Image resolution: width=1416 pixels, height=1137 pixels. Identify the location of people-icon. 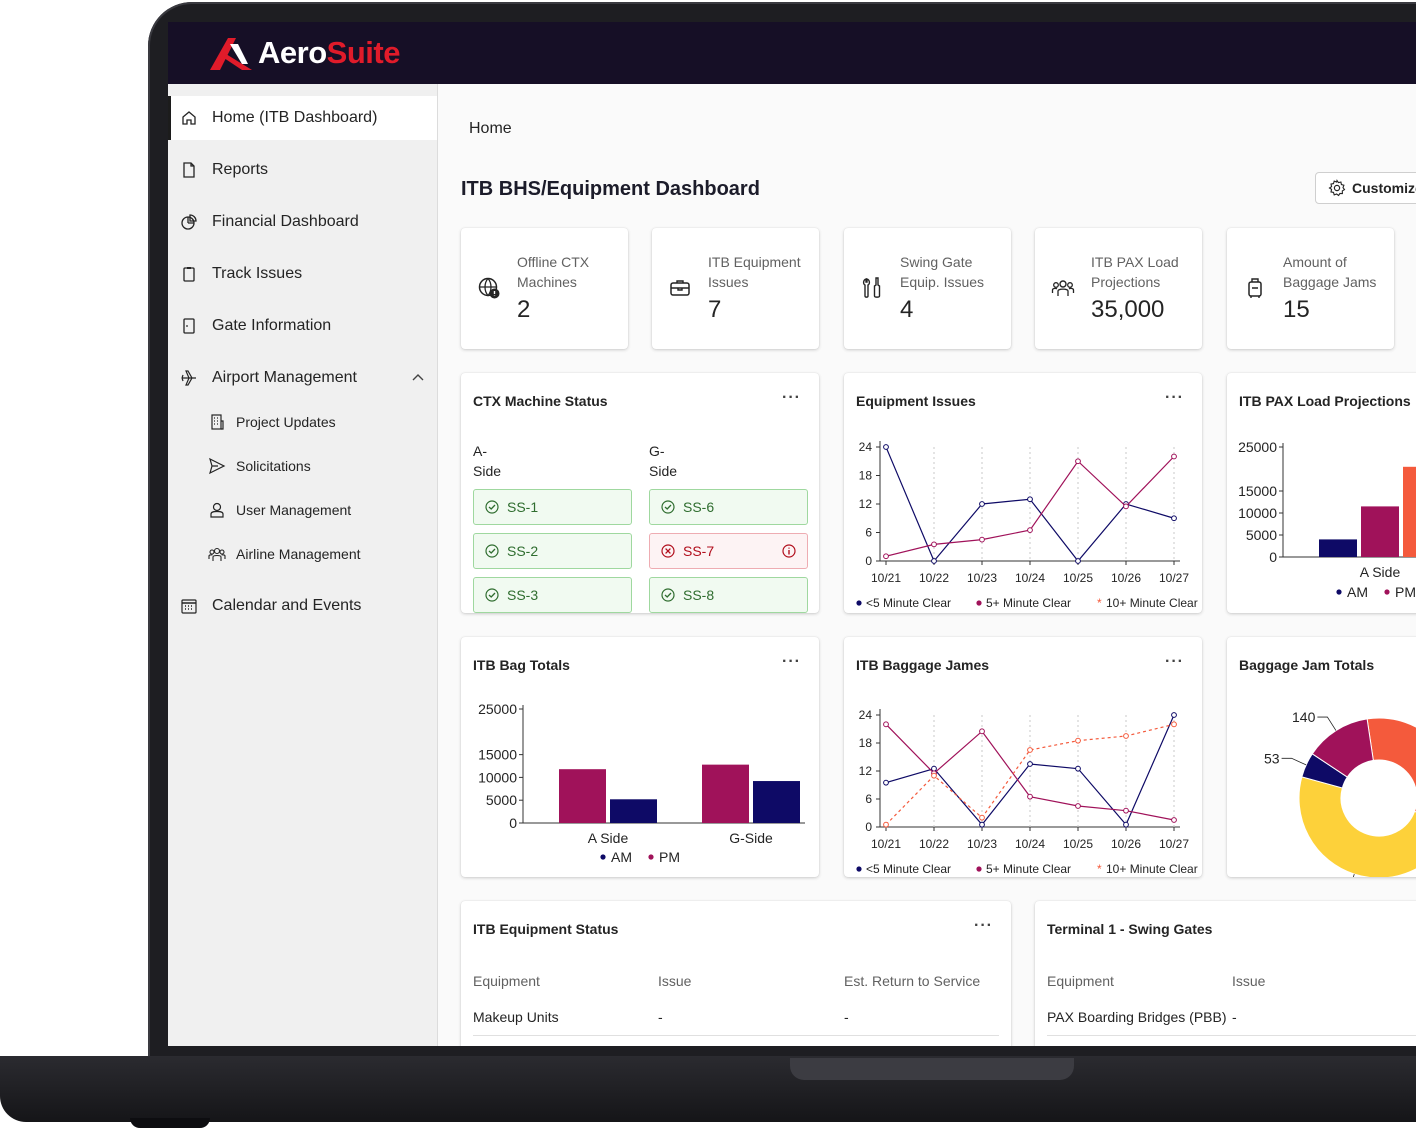
(1063, 288).